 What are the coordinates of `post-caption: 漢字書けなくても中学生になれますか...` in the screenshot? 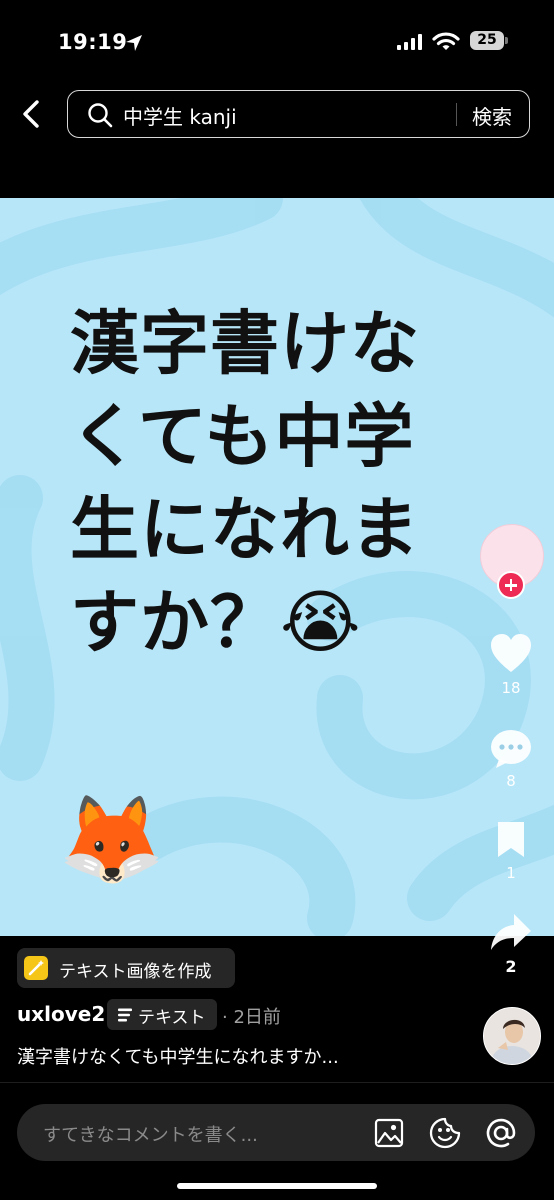 It's located at (178, 1056).